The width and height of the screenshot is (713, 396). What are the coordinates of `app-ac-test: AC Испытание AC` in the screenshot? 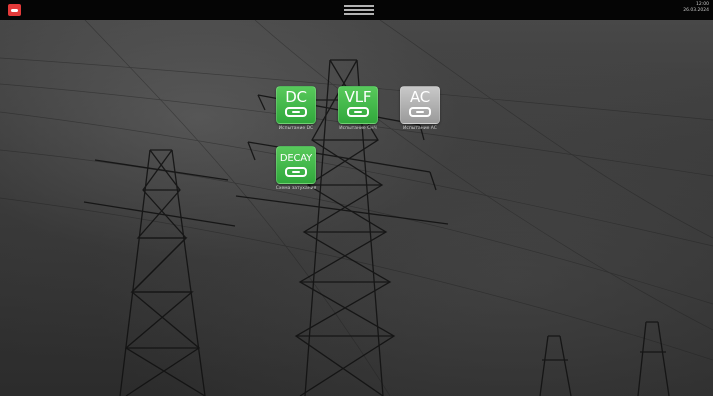 It's located at (420, 109).